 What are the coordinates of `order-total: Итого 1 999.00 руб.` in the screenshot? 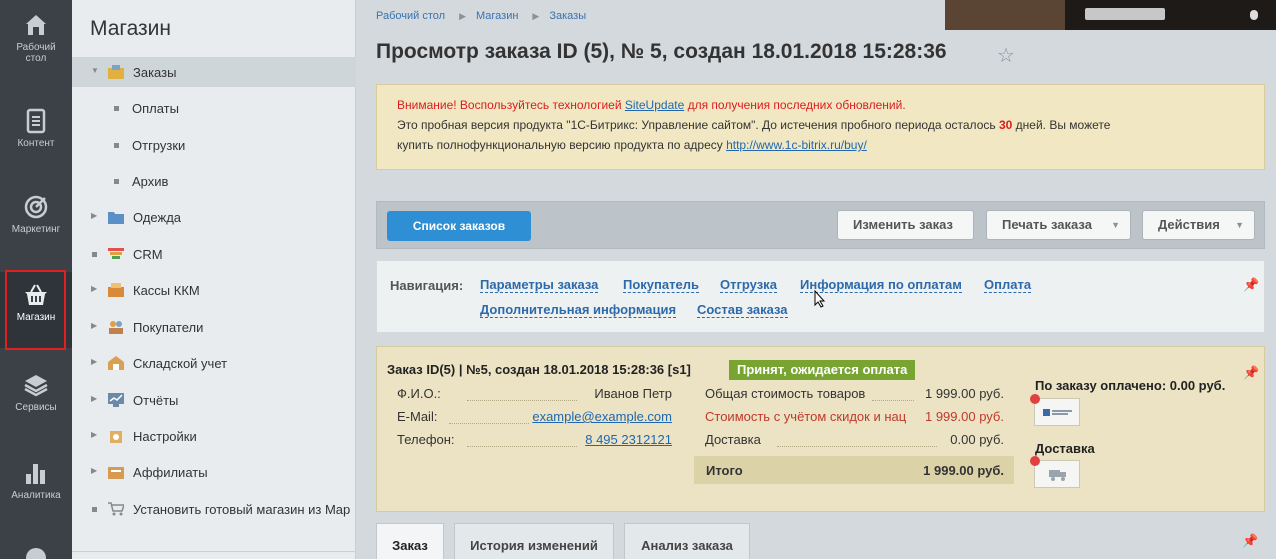 It's located at (854, 470).